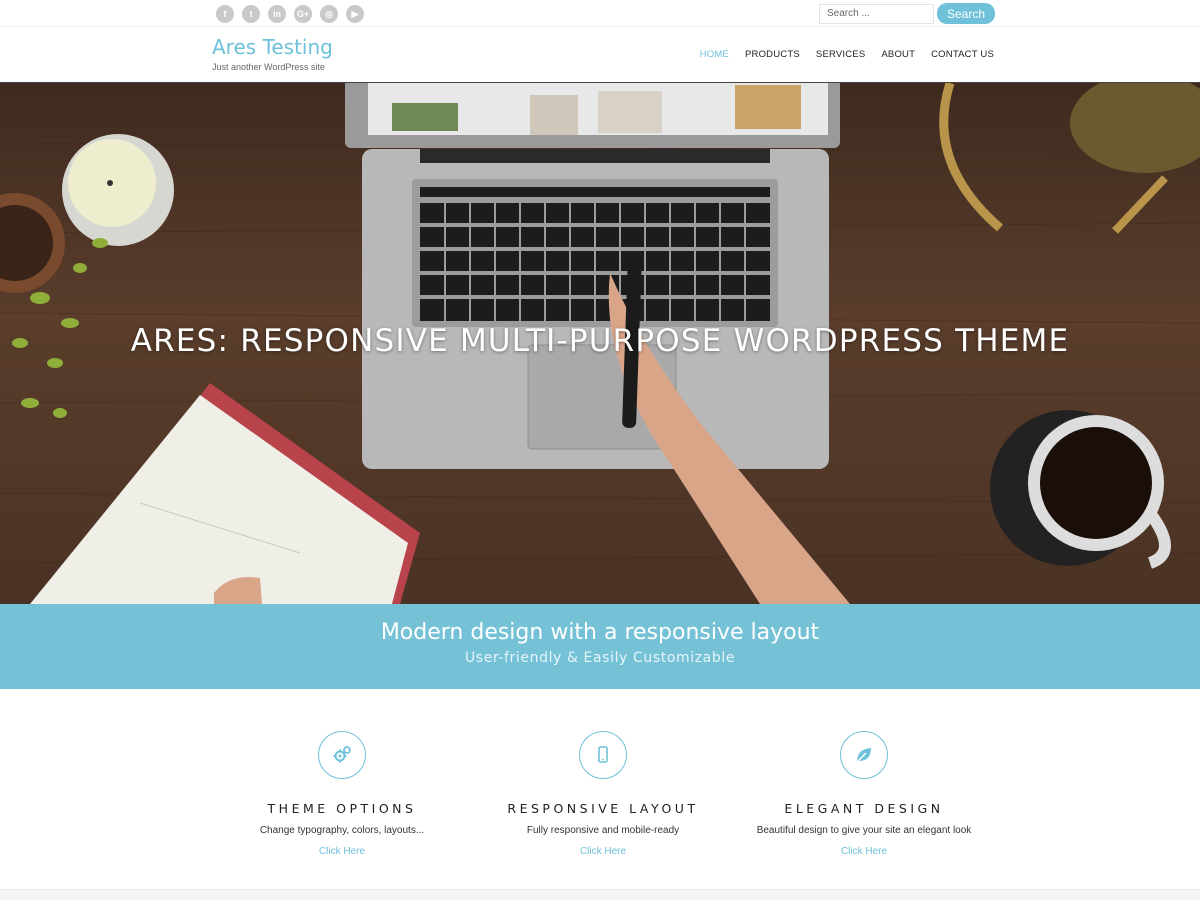 The width and height of the screenshot is (1200, 900). I want to click on footer-divider, so click(600, 894).